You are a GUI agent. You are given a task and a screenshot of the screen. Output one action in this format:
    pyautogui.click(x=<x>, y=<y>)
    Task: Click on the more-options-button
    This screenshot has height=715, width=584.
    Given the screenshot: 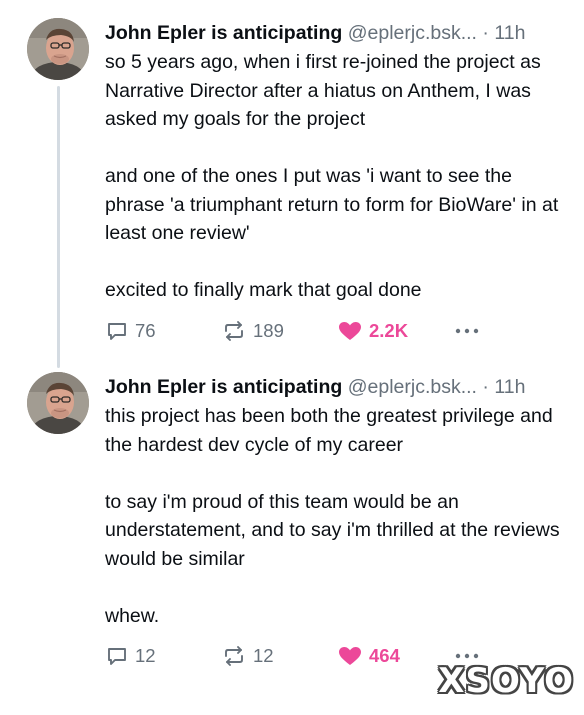 What is the action you would take?
    pyautogui.click(x=470, y=331)
    